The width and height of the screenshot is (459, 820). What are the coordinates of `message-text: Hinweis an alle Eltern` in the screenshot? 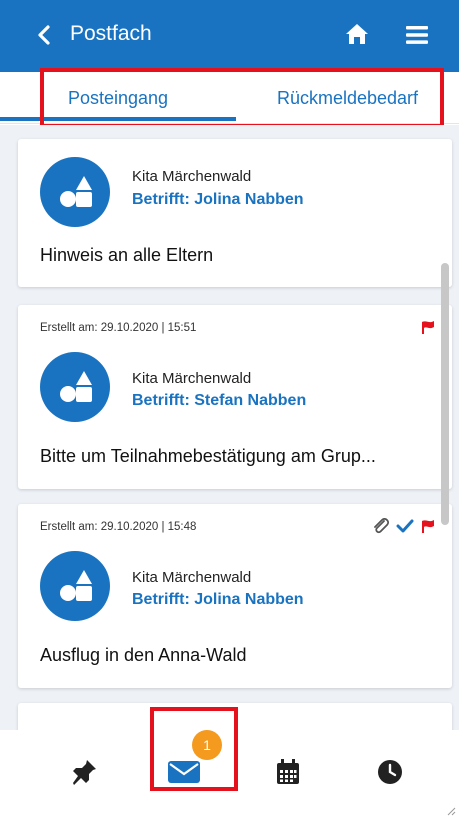 It's located at (127, 255).